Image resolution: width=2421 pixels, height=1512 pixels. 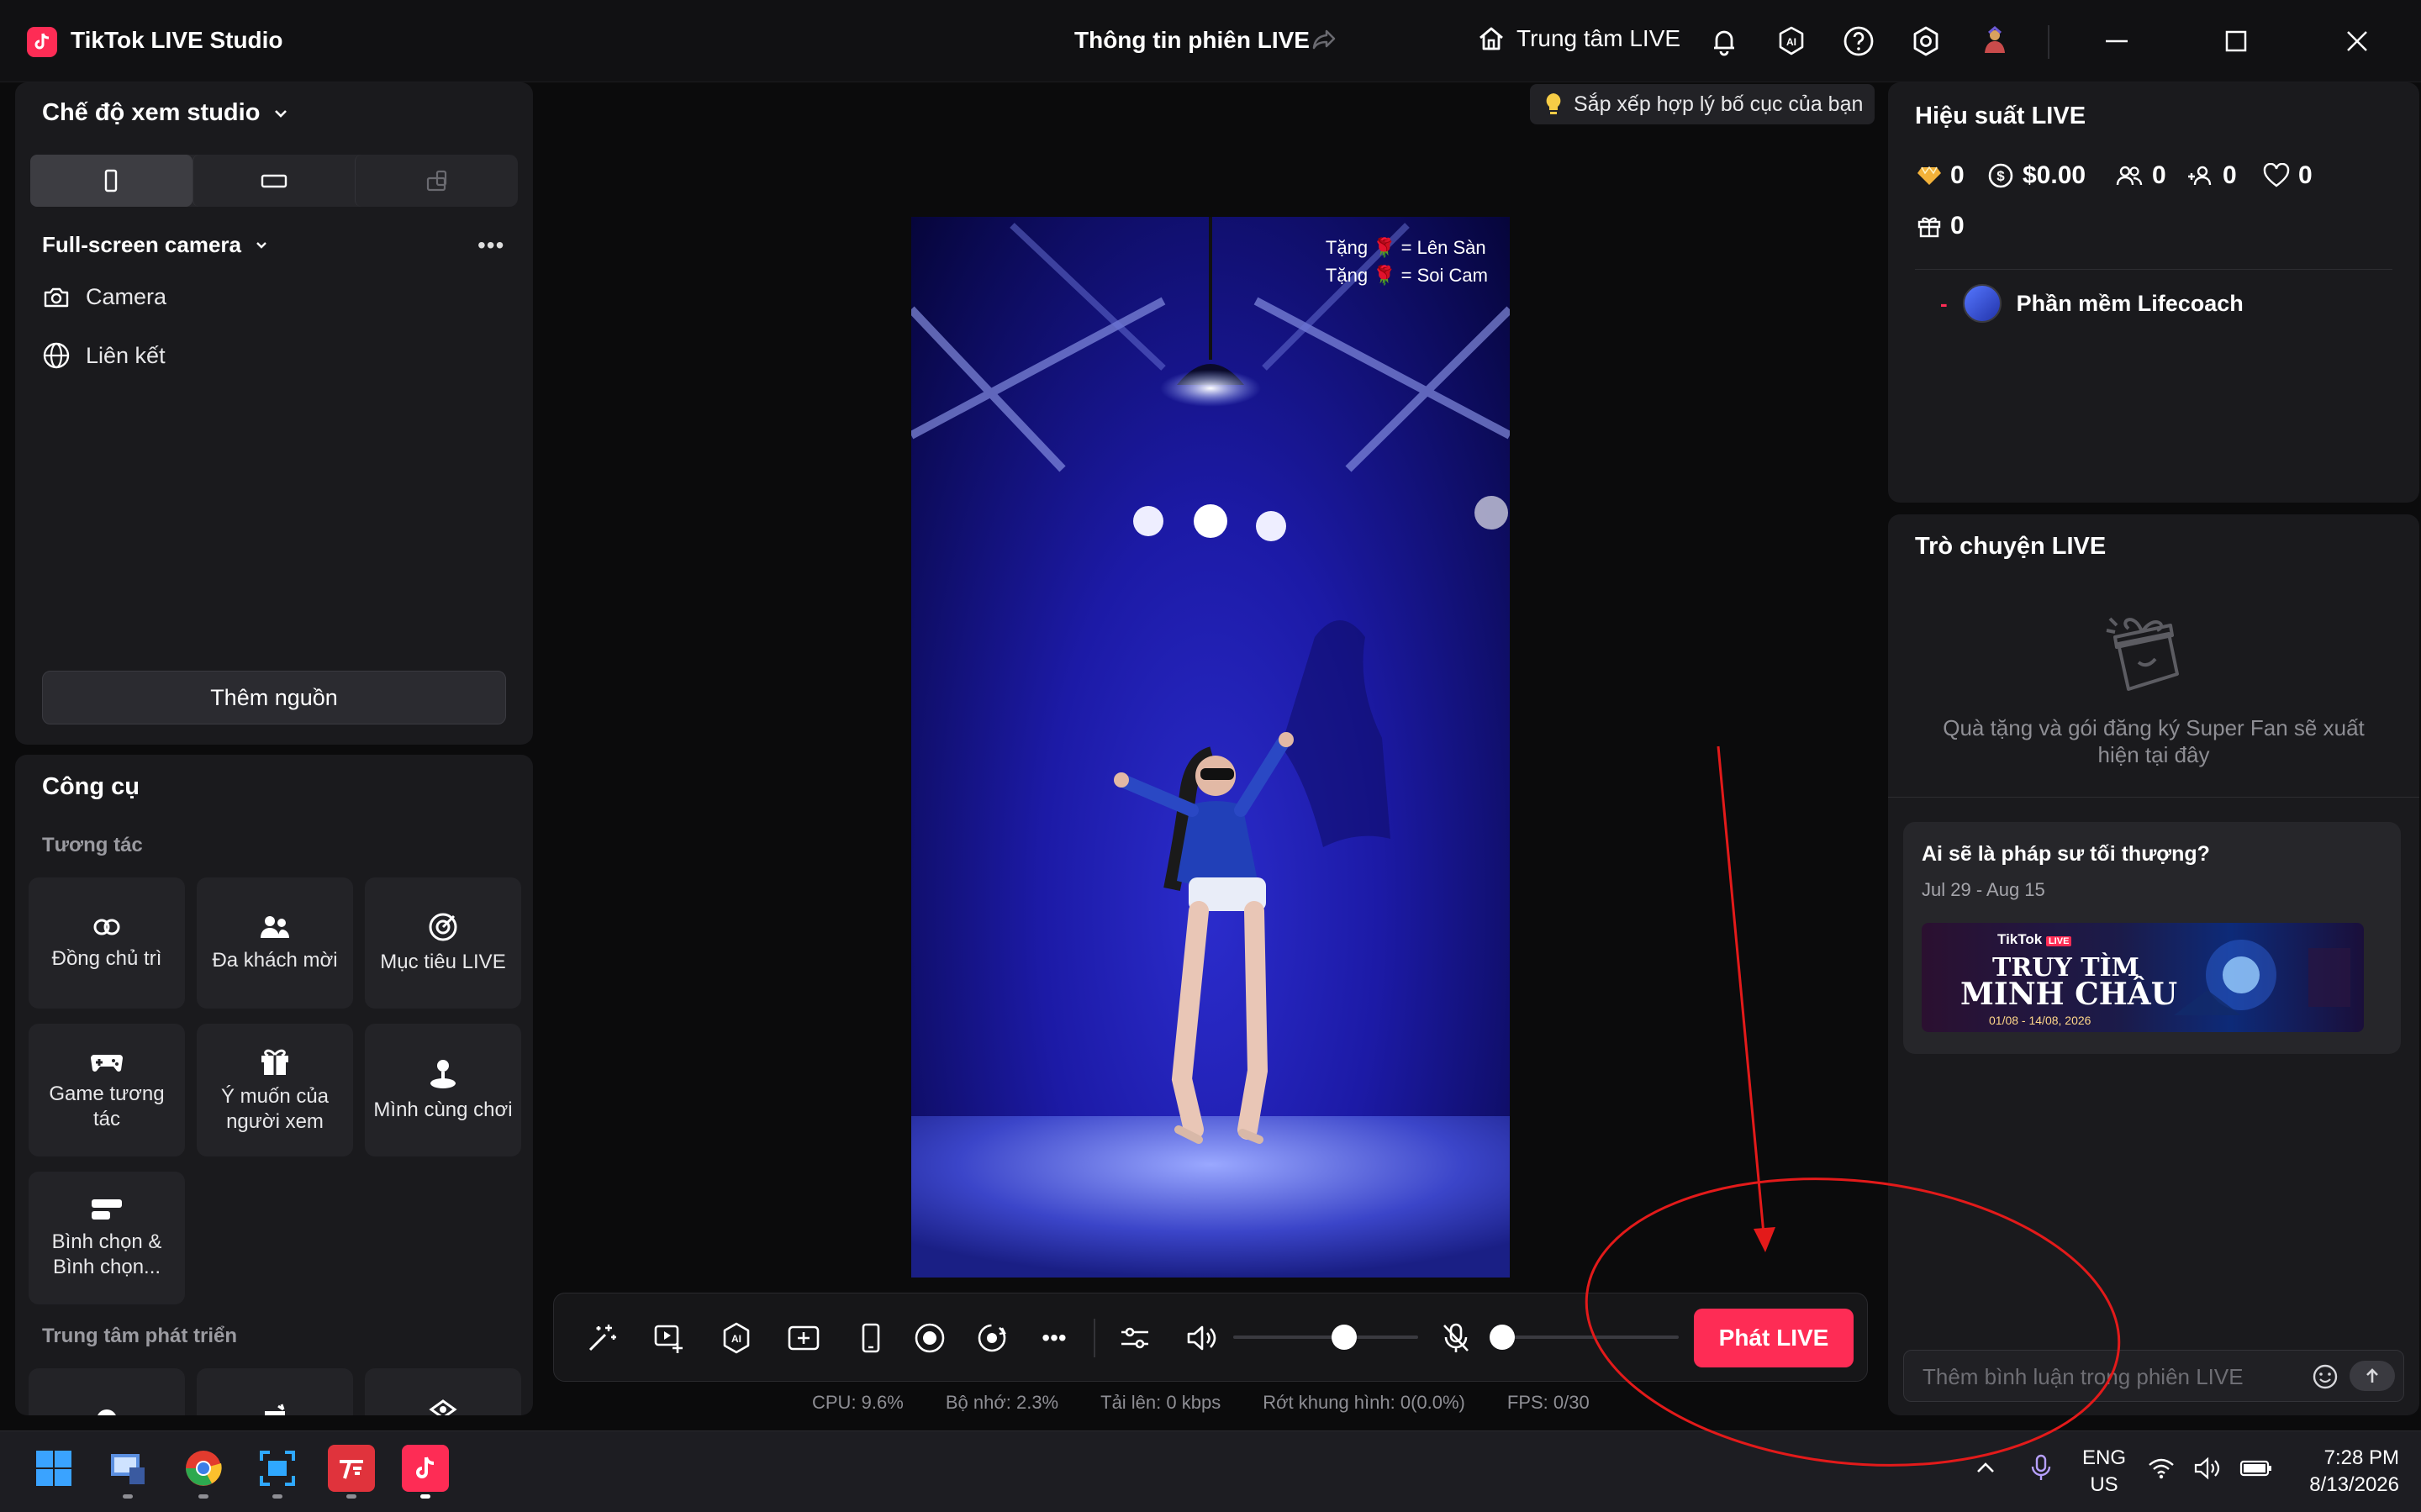 What do you see at coordinates (275, 943) in the screenshot?
I see `tool-multi-guest: Đa khách mời` at bounding box center [275, 943].